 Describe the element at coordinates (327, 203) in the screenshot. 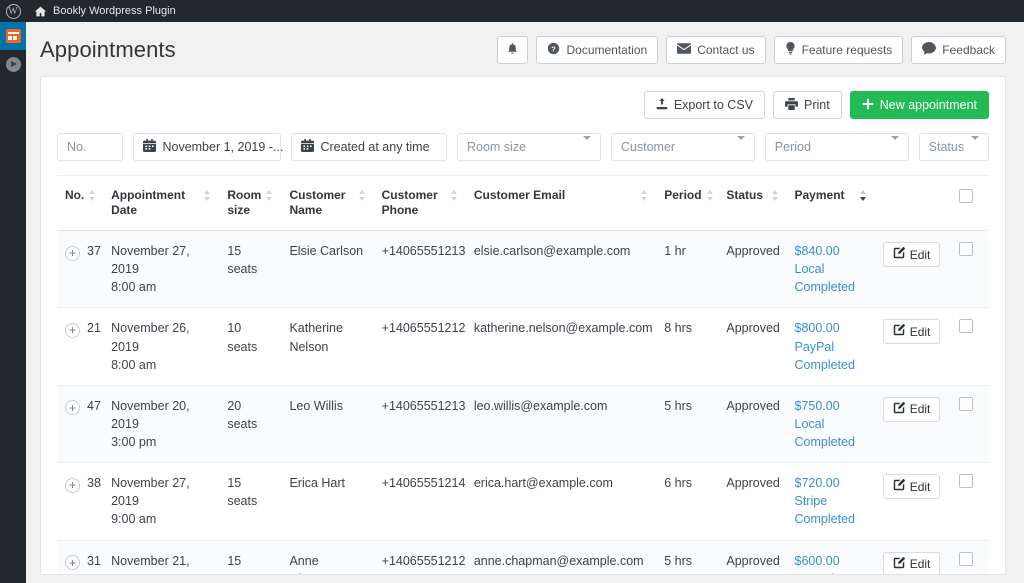

I see `column-header-customer-name: Customer Name` at that location.